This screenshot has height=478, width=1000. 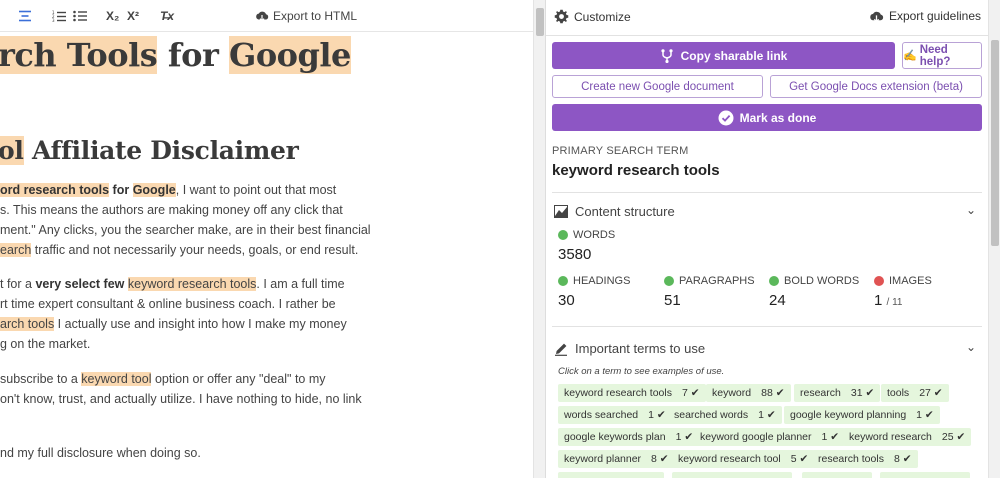 What do you see at coordinates (837, 393) in the screenshot?
I see `term-chip: research 31 ✔` at bounding box center [837, 393].